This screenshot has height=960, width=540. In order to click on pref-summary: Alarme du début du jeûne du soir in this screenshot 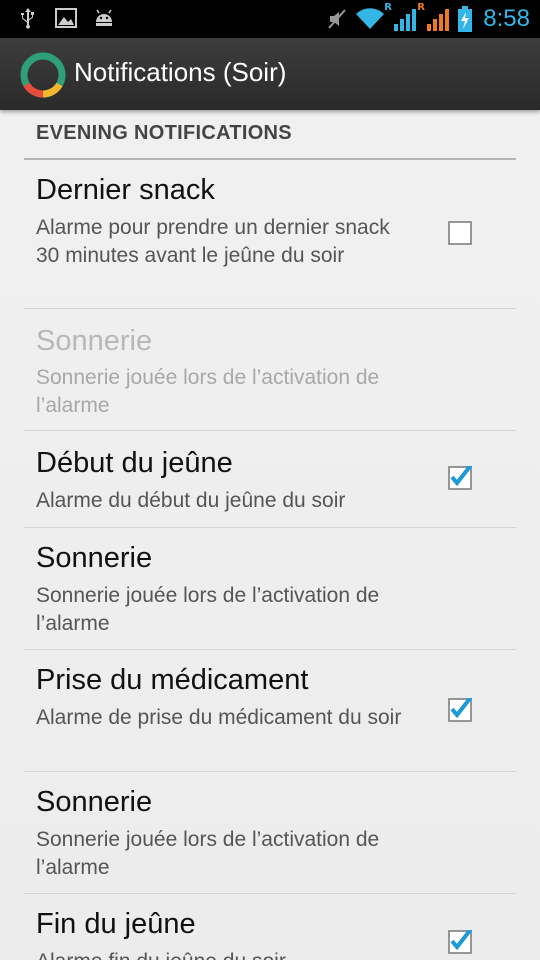, I will do `click(191, 500)`.